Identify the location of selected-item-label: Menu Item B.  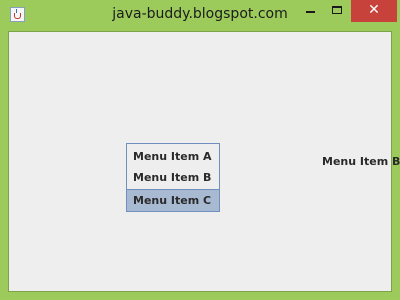
(361, 161).